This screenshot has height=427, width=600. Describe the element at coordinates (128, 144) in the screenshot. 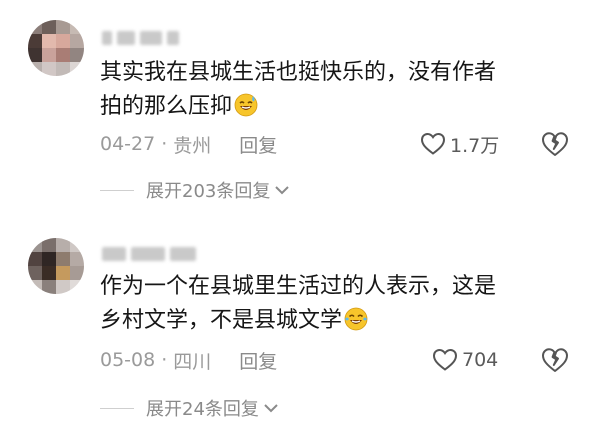

I see `comment-date: 04-27` at that location.